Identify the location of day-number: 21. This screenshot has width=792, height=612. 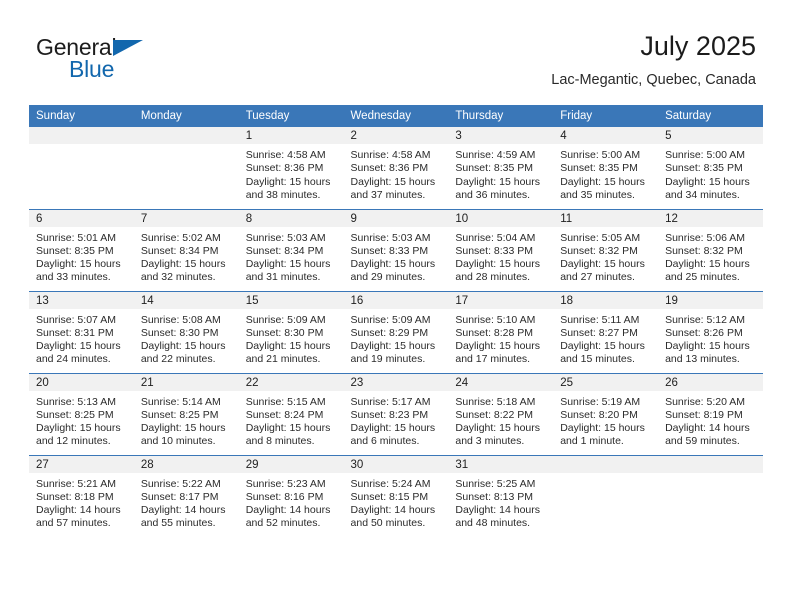
(186, 382).